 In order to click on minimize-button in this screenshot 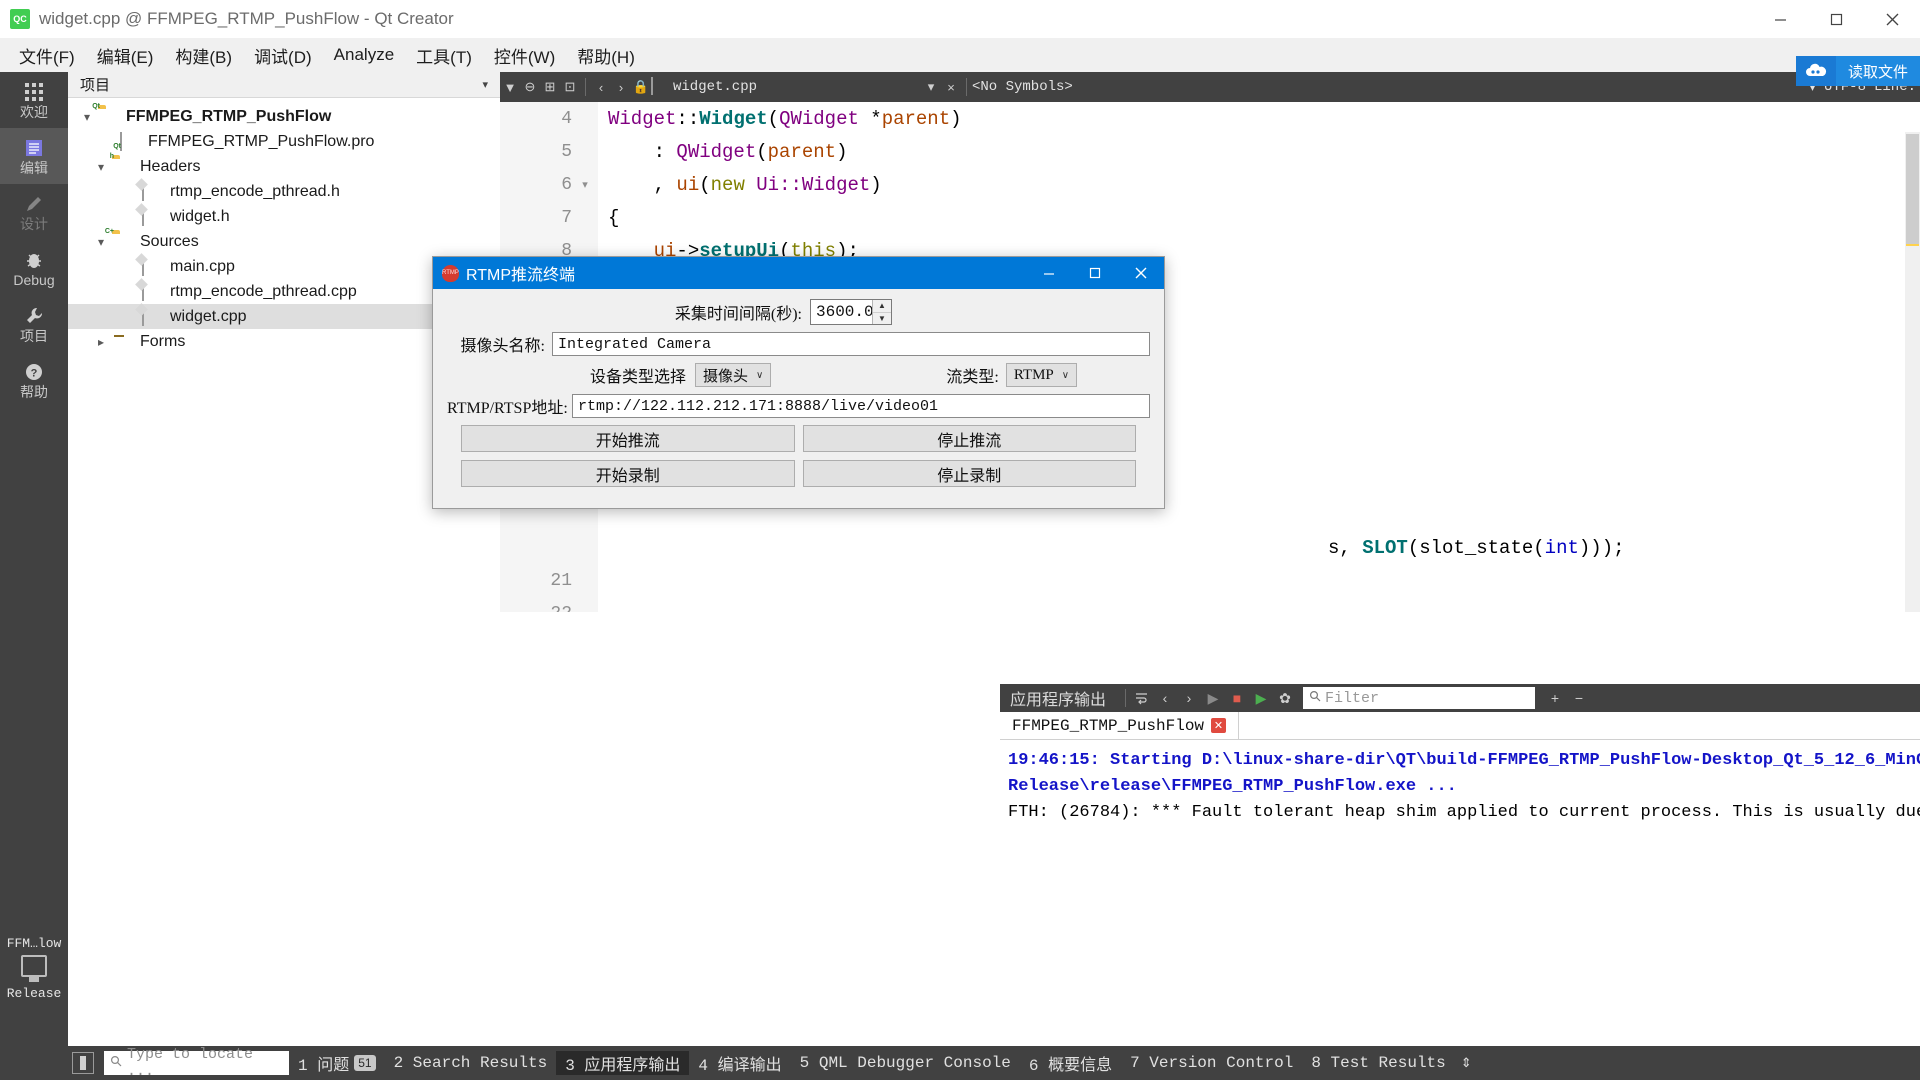, I will do `click(1780, 19)`.